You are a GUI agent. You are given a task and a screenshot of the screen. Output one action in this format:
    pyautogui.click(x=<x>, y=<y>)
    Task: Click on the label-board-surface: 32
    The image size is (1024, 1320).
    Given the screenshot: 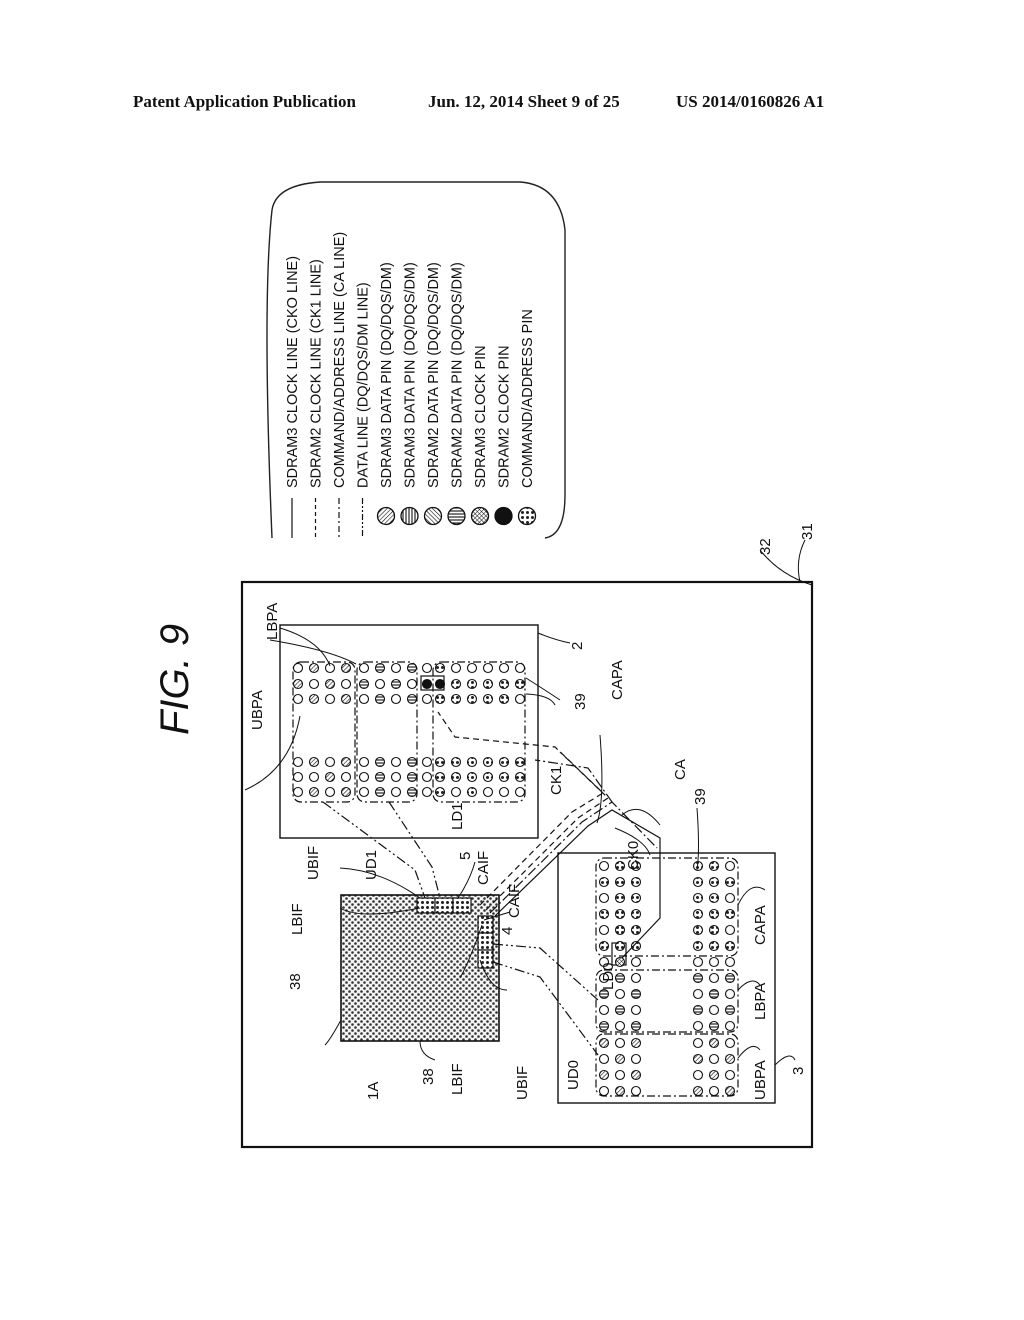 What is the action you would take?
    pyautogui.click(x=765, y=546)
    